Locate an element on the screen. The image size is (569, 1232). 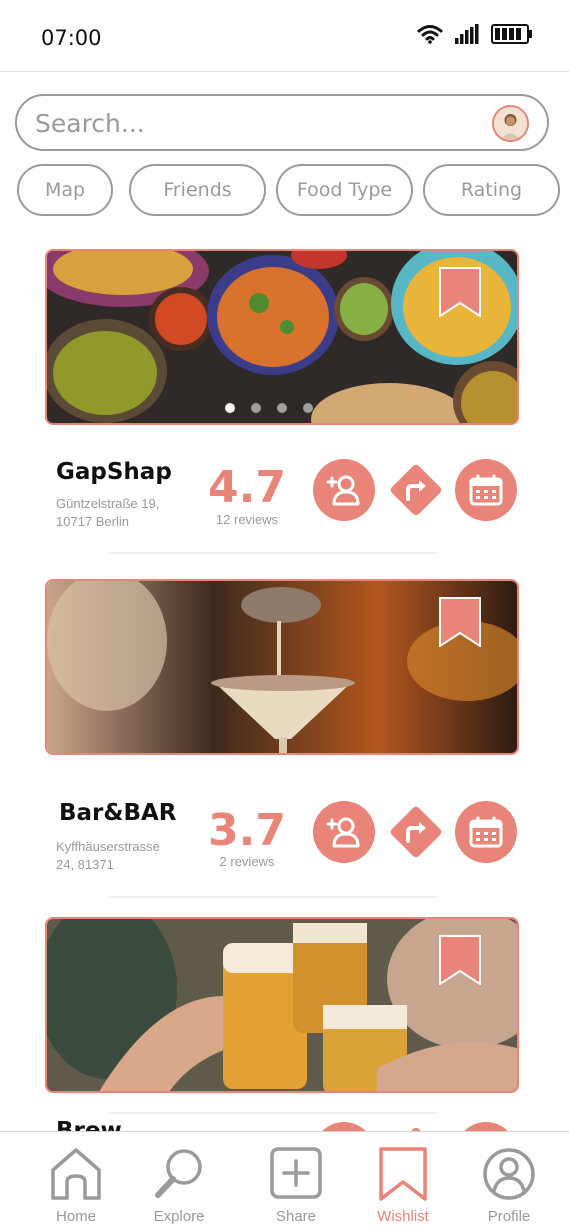
status-icons is located at coordinates (475, 34).